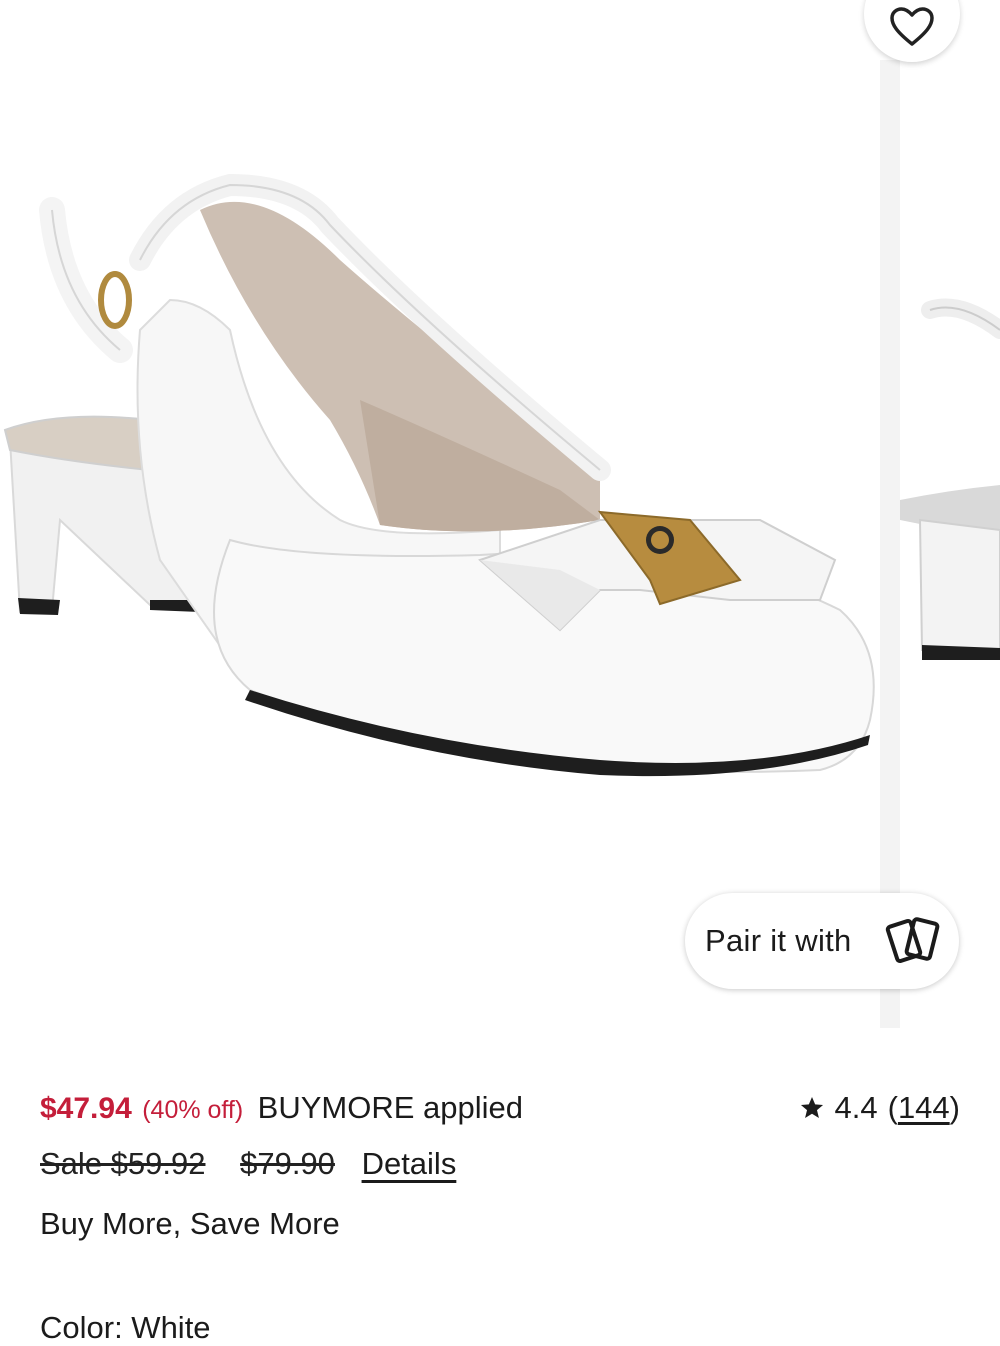 The width and height of the screenshot is (1000, 1346). I want to click on rating-close-paren: ), so click(954, 1107).